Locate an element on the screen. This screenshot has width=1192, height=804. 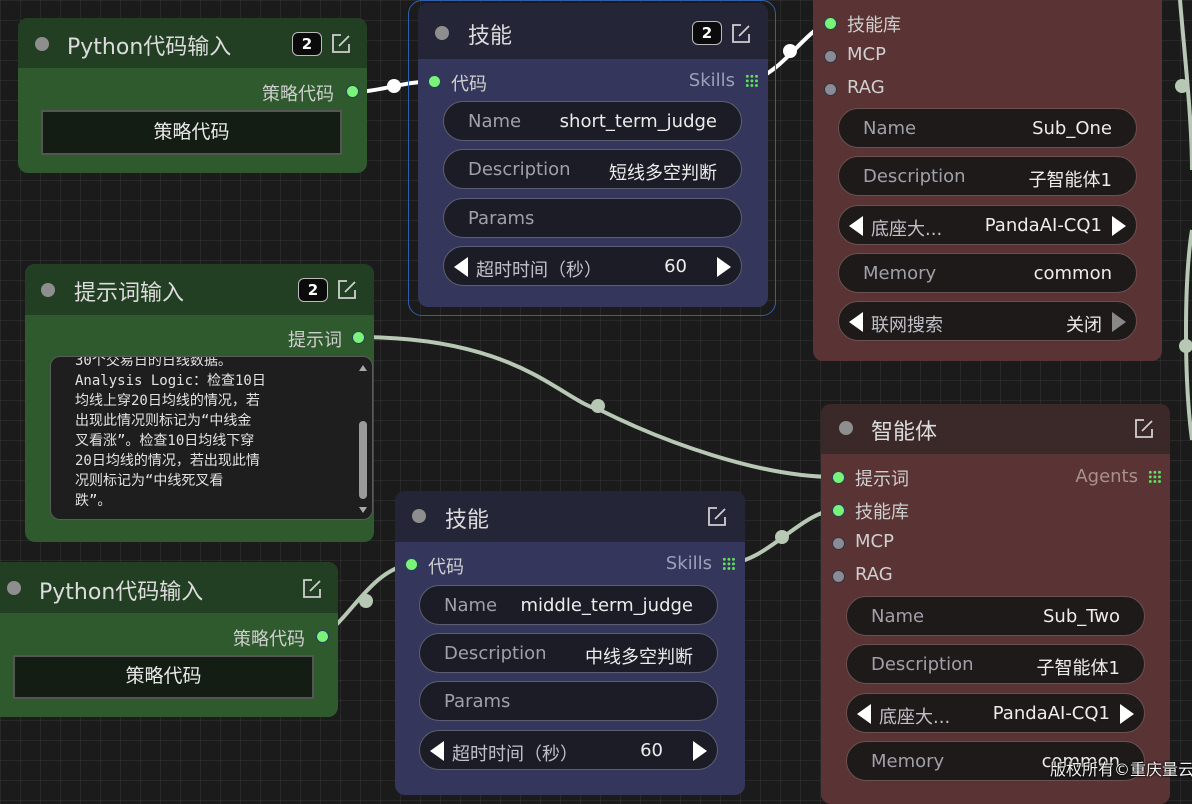
agents-output-port-icon is located at coordinates (1155, 477).